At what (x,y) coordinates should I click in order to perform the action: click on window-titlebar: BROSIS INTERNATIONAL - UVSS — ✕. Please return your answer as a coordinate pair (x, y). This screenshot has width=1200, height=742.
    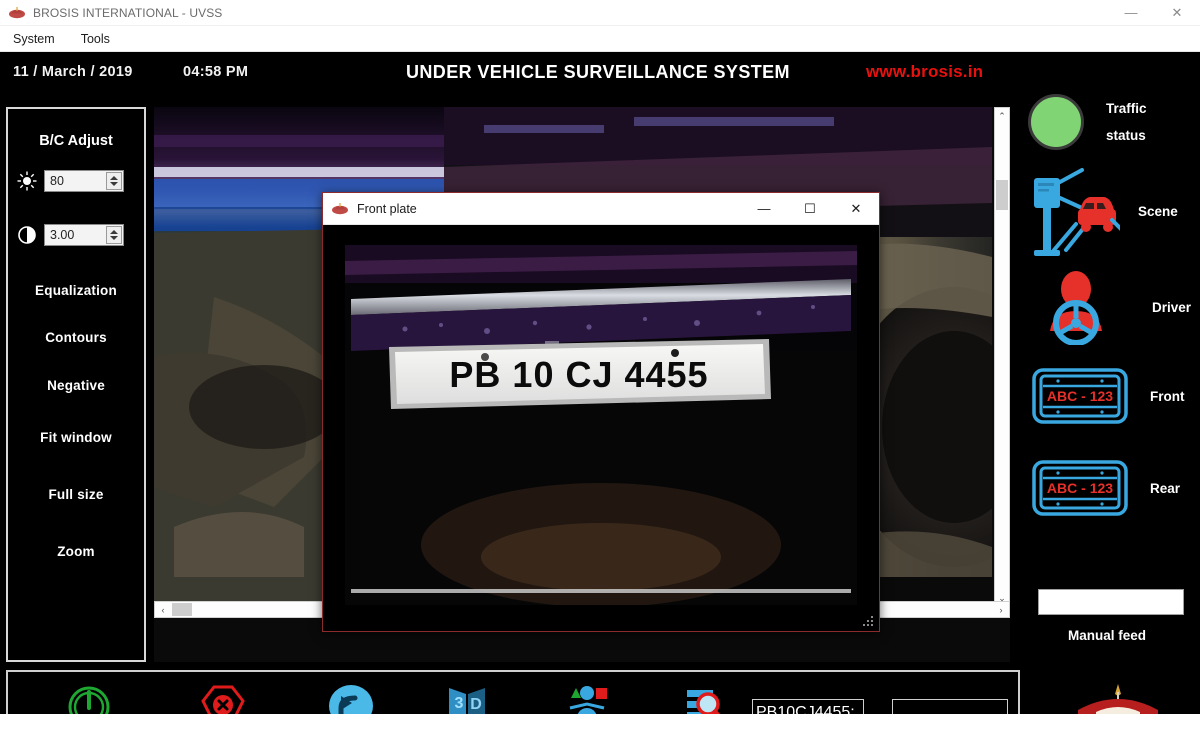
    Looking at the image, I should click on (600, 13).